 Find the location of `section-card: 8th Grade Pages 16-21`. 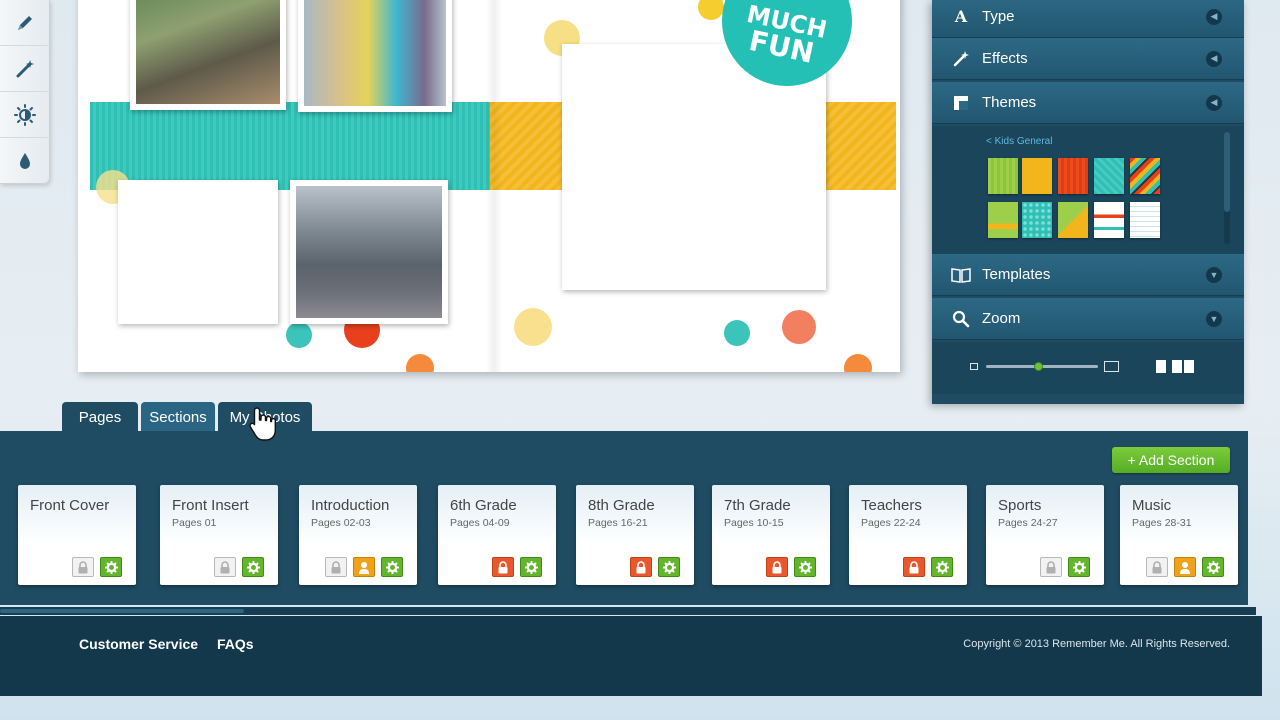

section-card: 8th Grade Pages 16-21 is located at coordinates (635, 535).